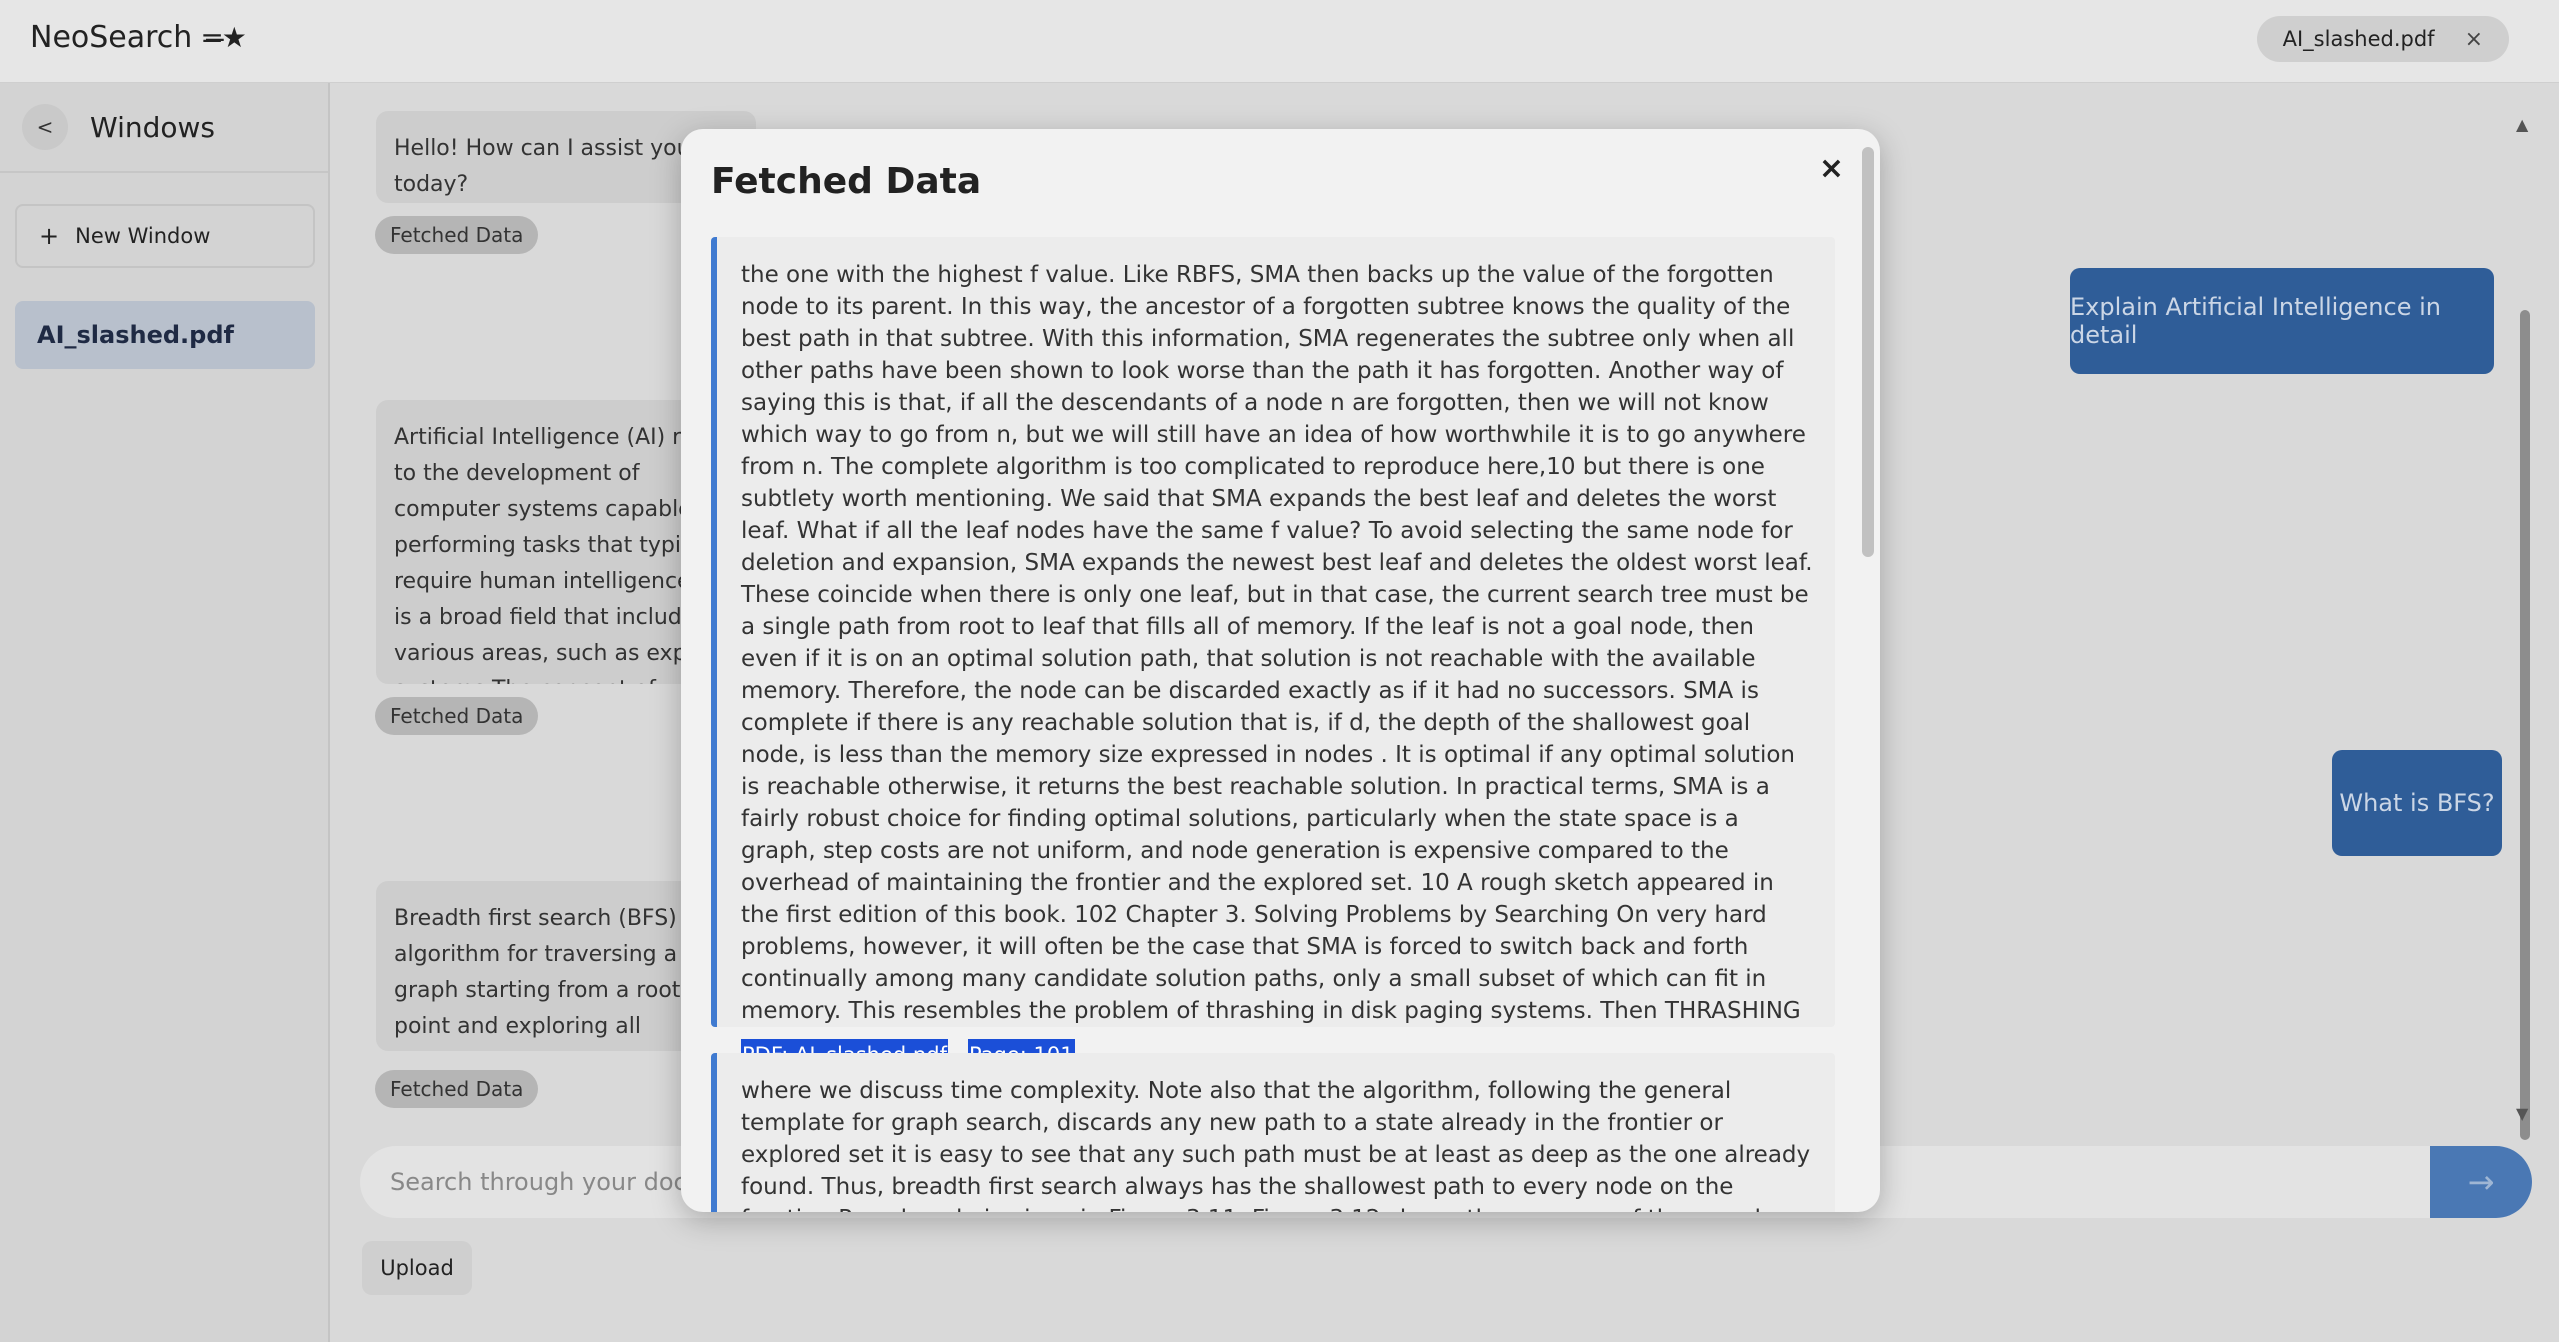  What do you see at coordinates (2358, 39) in the screenshot?
I see `document-tab-label: AI_slashed.pdf` at bounding box center [2358, 39].